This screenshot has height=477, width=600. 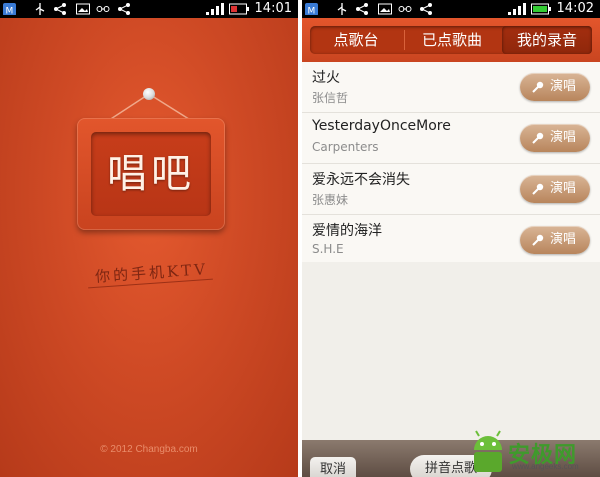 What do you see at coordinates (347, 231) in the screenshot?
I see `song-title: 爱情的海洋` at bounding box center [347, 231].